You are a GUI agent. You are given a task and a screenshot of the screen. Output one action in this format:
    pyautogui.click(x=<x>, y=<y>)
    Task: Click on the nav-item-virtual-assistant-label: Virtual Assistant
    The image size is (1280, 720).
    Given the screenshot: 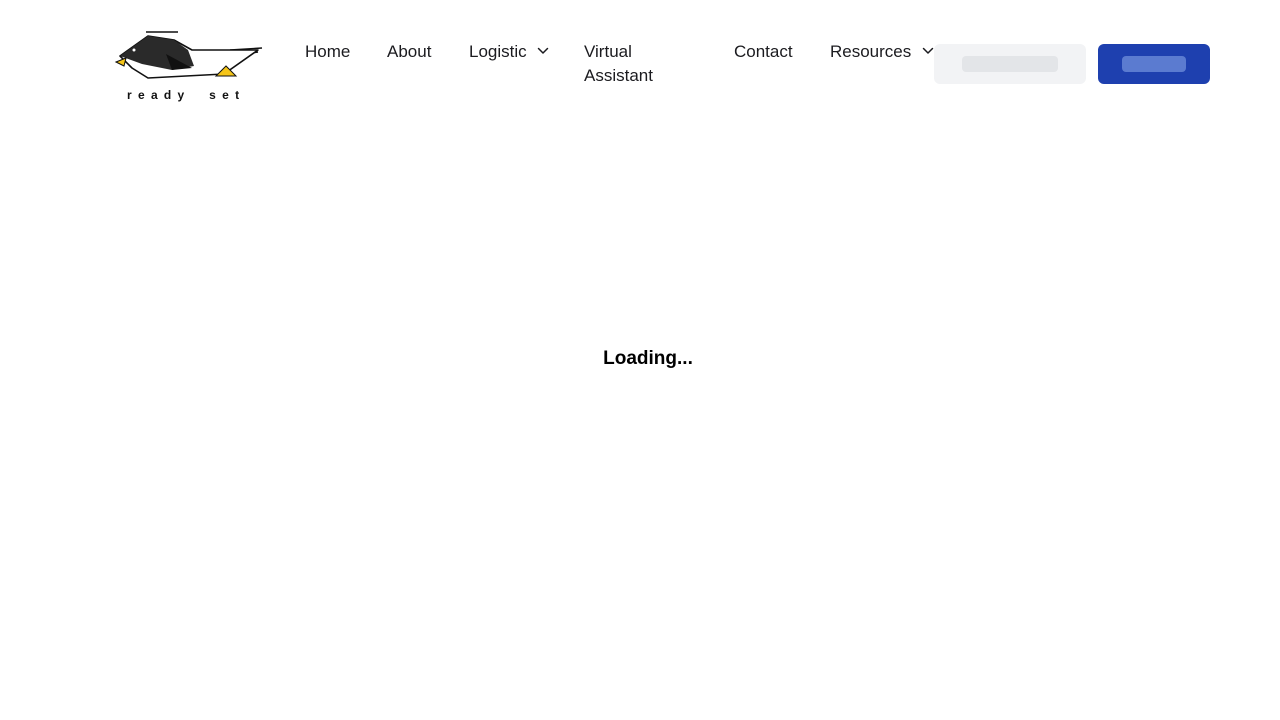 What is the action you would take?
    pyautogui.click(x=618, y=63)
    